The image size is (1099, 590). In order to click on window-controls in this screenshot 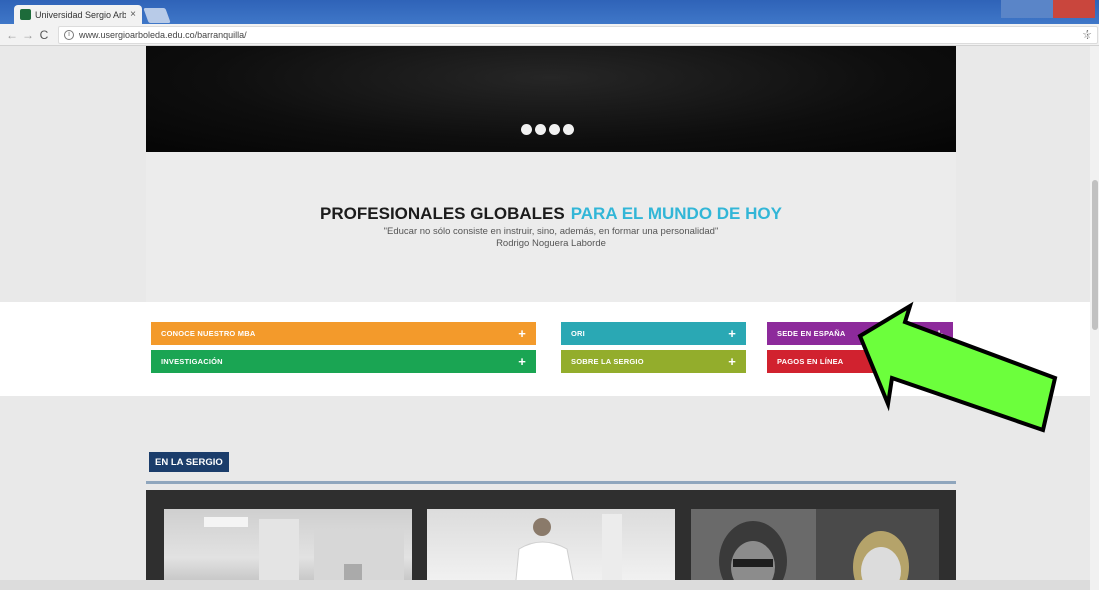, I will do `click(1048, 9)`.